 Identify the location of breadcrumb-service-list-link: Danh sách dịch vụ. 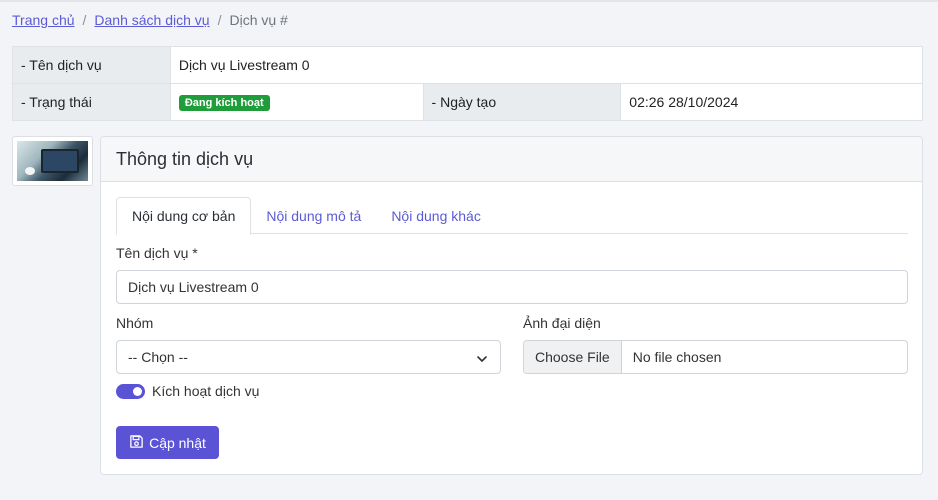
(151, 20).